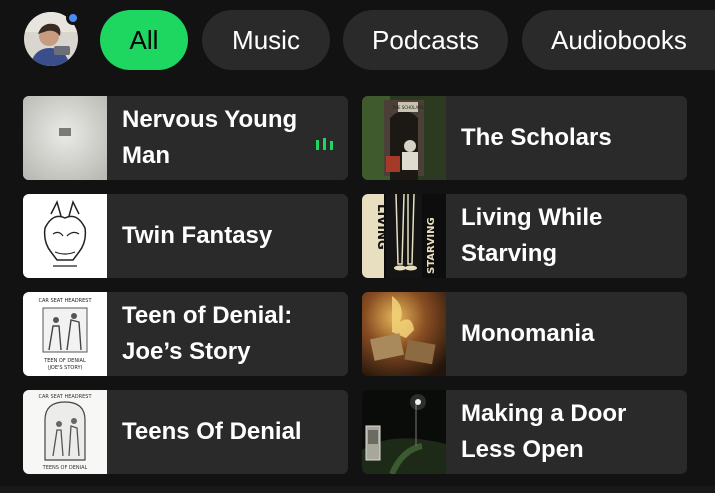 The height and width of the screenshot is (493, 715). What do you see at coordinates (407, 107) in the screenshot?
I see `scholars-cover-text: THE SCHOLARS` at bounding box center [407, 107].